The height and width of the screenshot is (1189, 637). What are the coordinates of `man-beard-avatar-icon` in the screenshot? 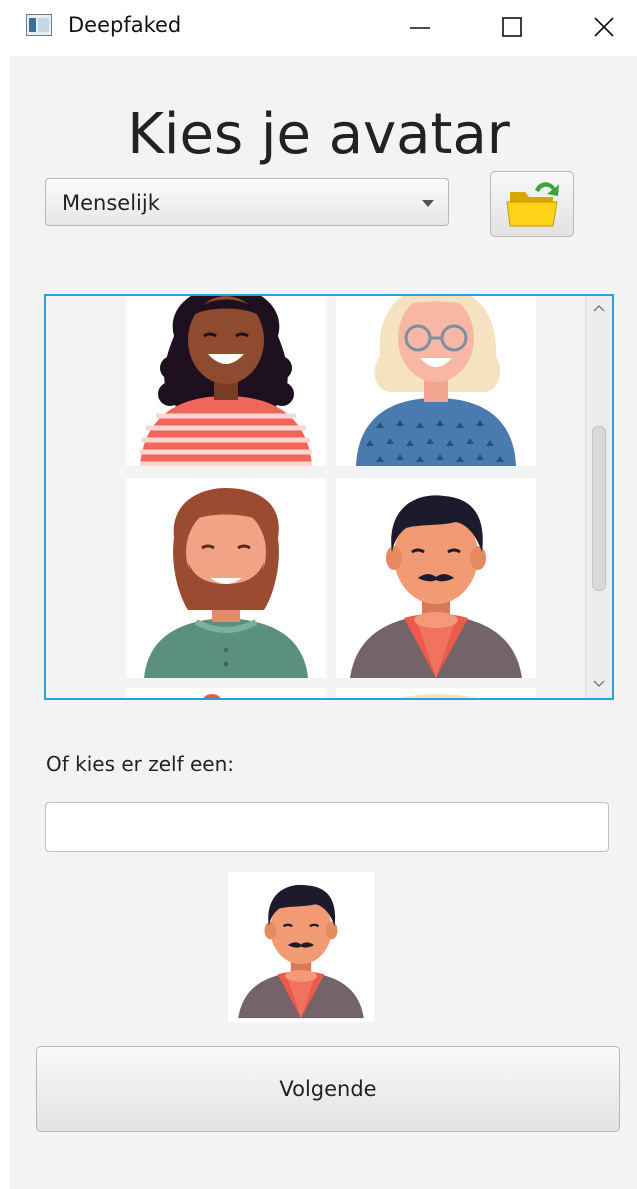 It's located at (226, 583).